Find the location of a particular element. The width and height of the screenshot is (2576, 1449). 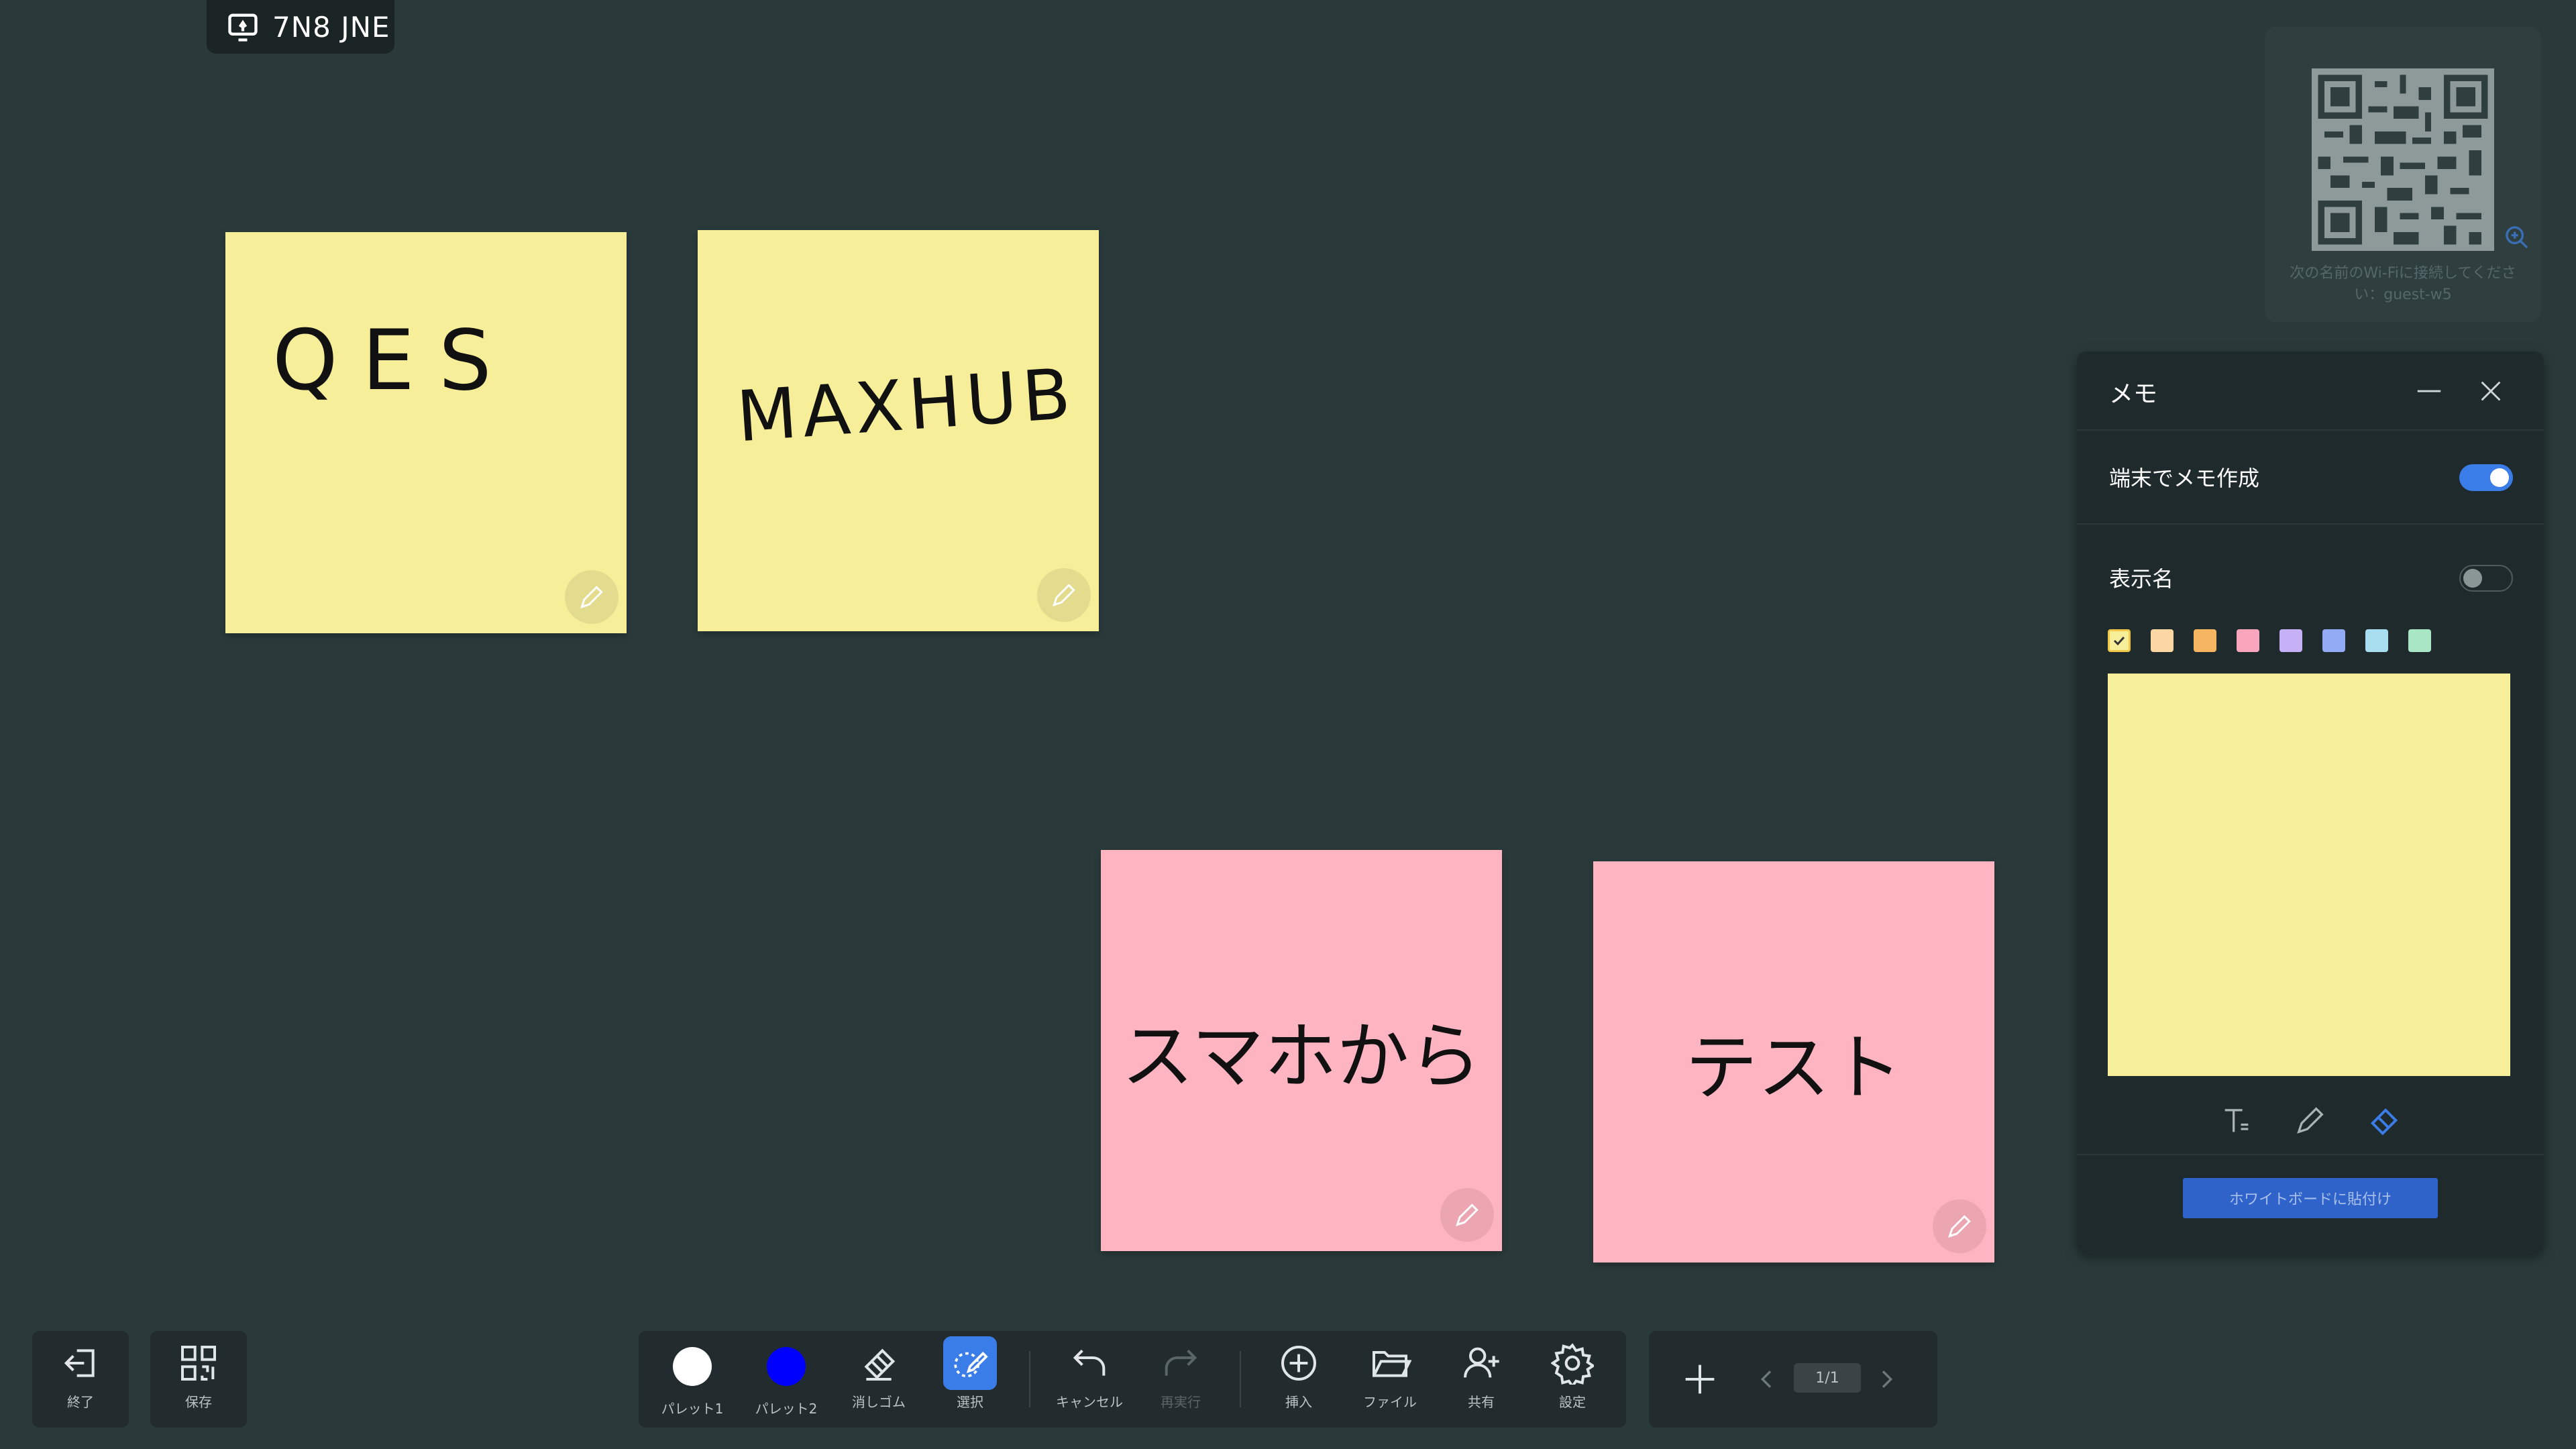

swatch-blue is located at coordinates (2333, 640).